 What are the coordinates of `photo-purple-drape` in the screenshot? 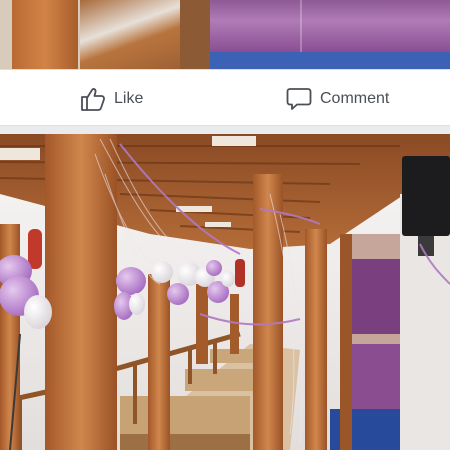 It's located at (330, 26).